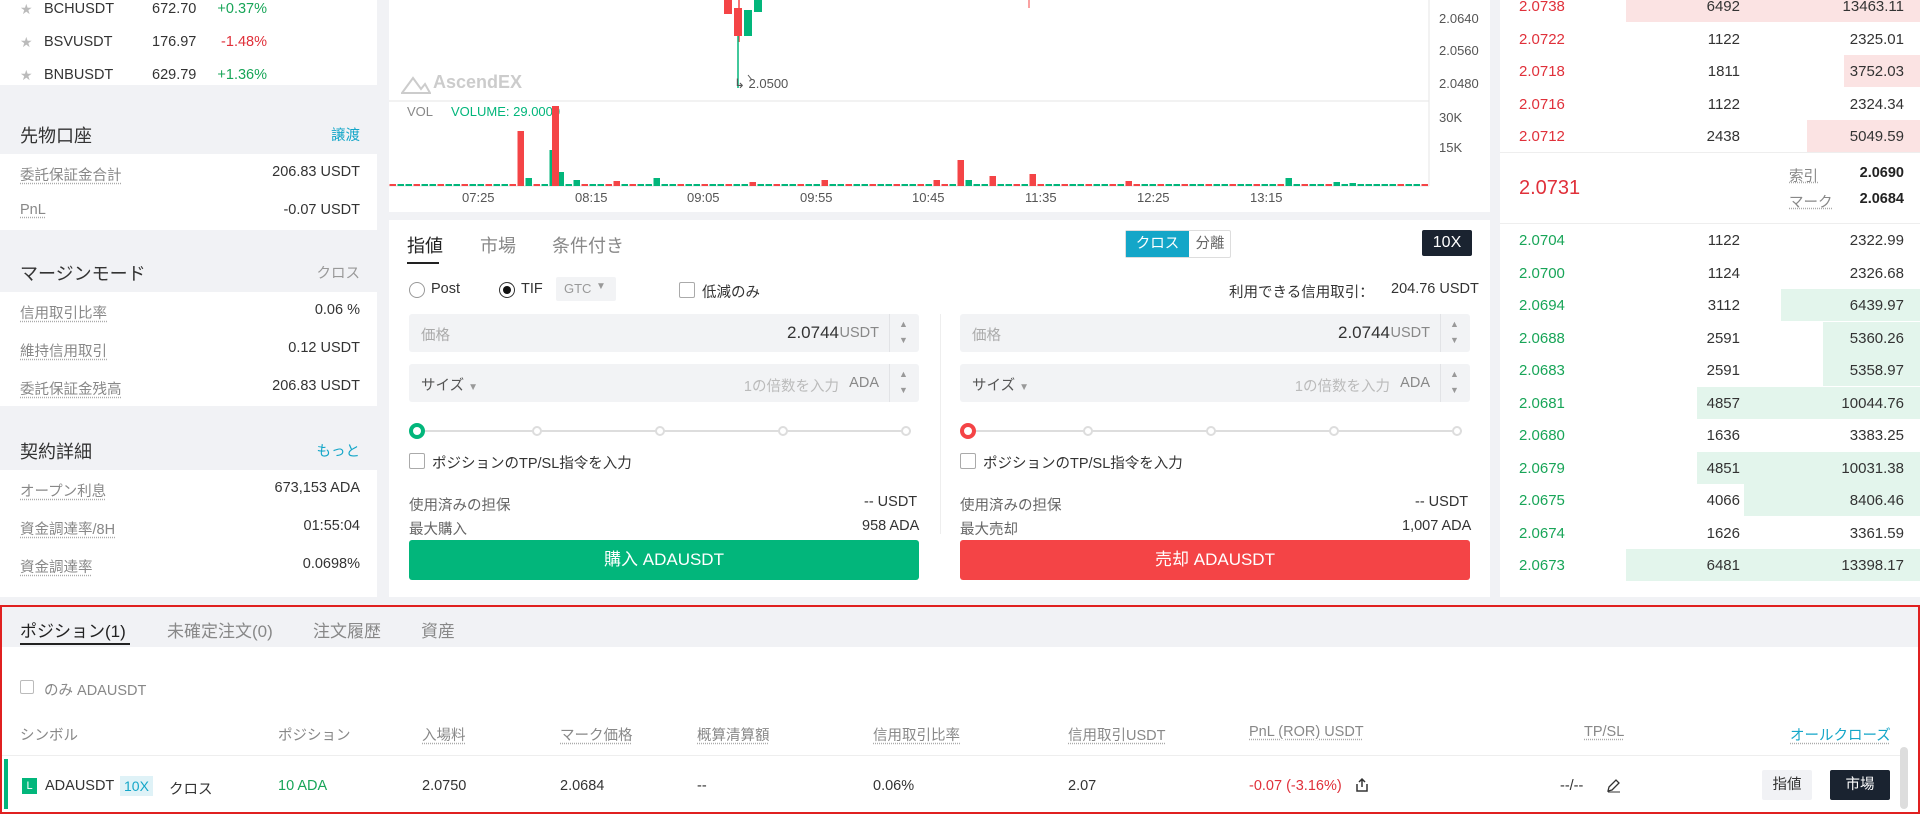 This screenshot has width=1920, height=814. I want to click on bid-row: 2.0694 3112 6439.97, so click(1710, 305).